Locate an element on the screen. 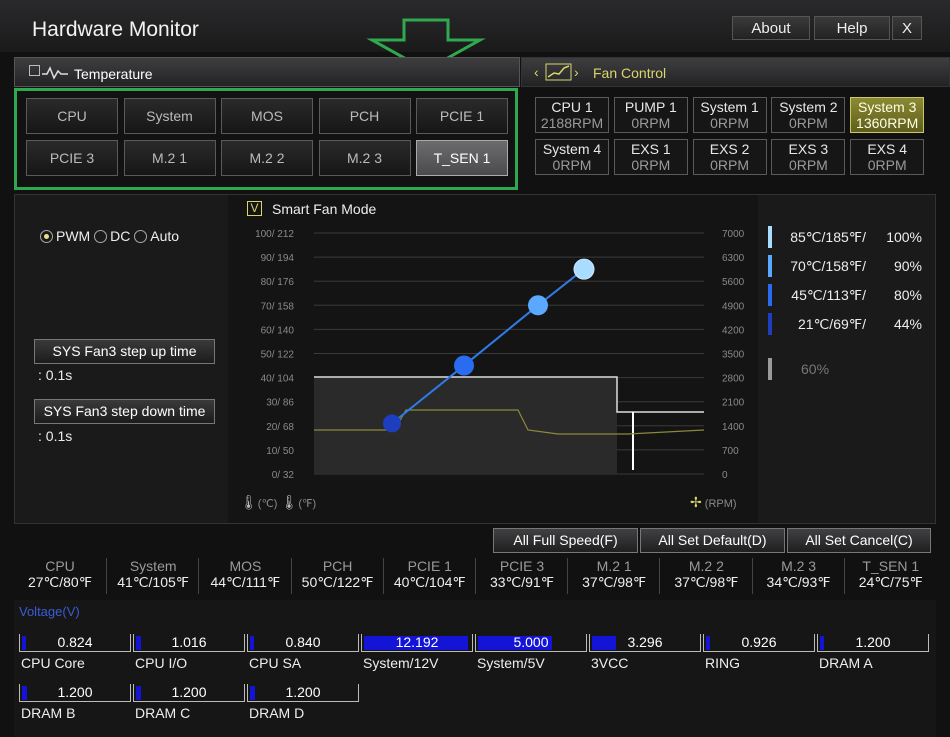 Image resolution: width=950 pixels, height=737 pixels. smart-fan-checkbox: V is located at coordinates (254, 208).